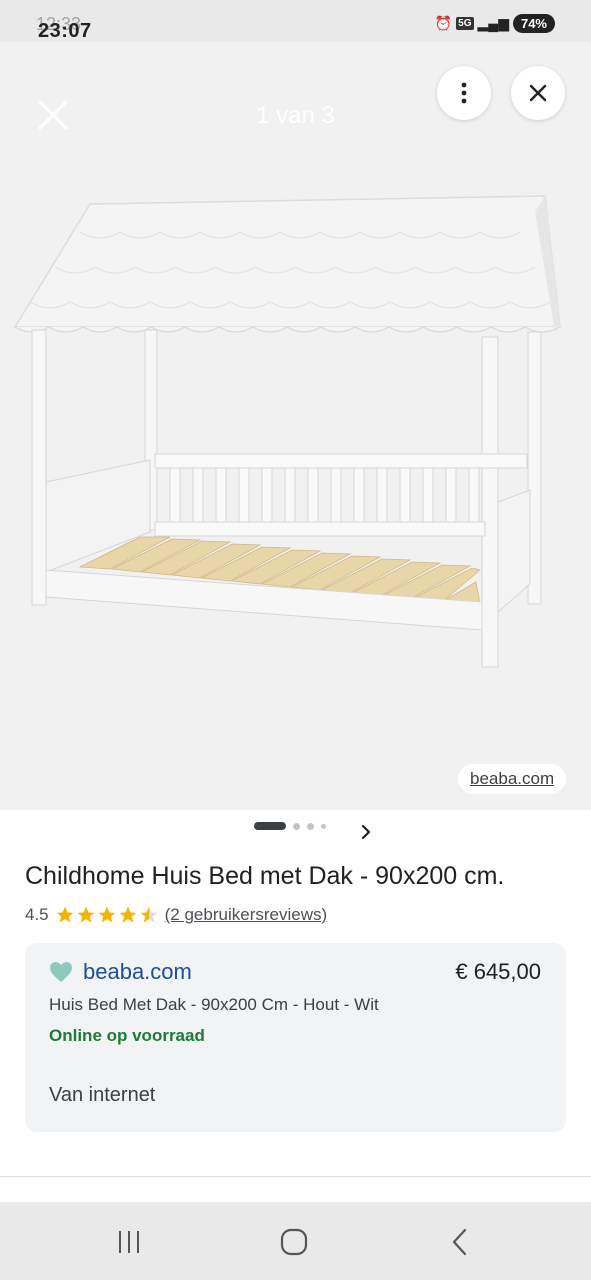  Describe the element at coordinates (290, 826) in the screenshot. I see `carousel-pager` at that location.